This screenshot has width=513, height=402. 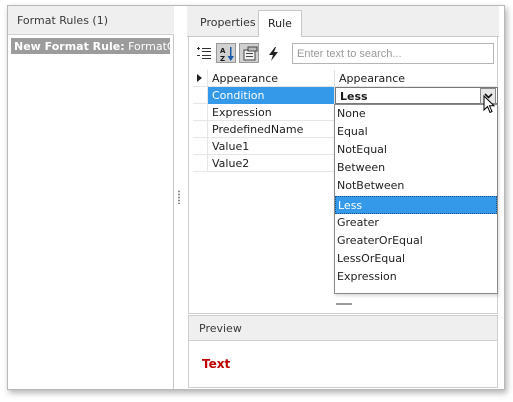 I want to click on tab-rule: Rule, so click(x=280, y=24).